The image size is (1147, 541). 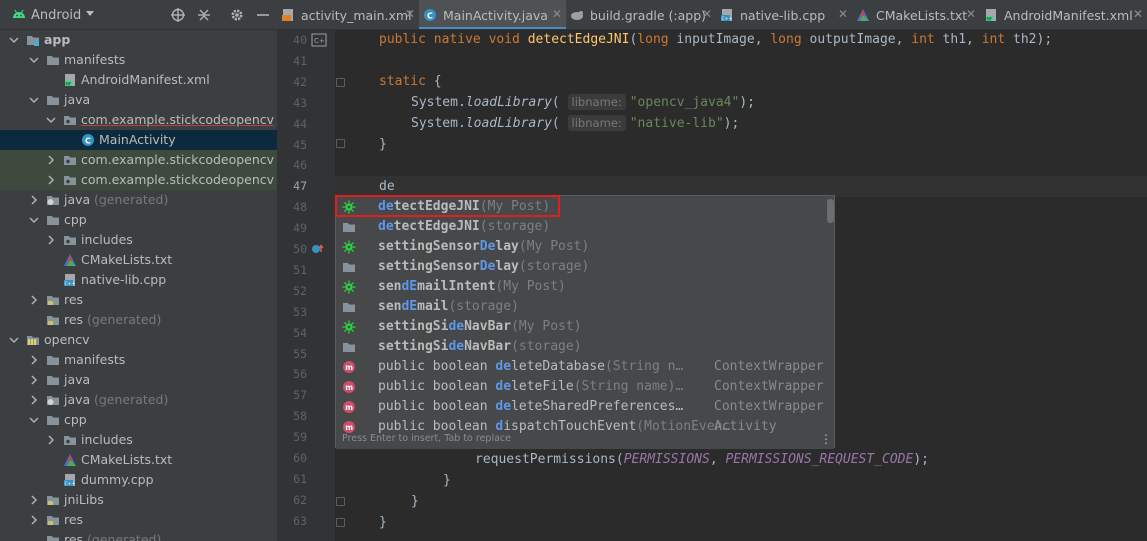 I want to click on code-line-47-typed: de, so click(x=387, y=186).